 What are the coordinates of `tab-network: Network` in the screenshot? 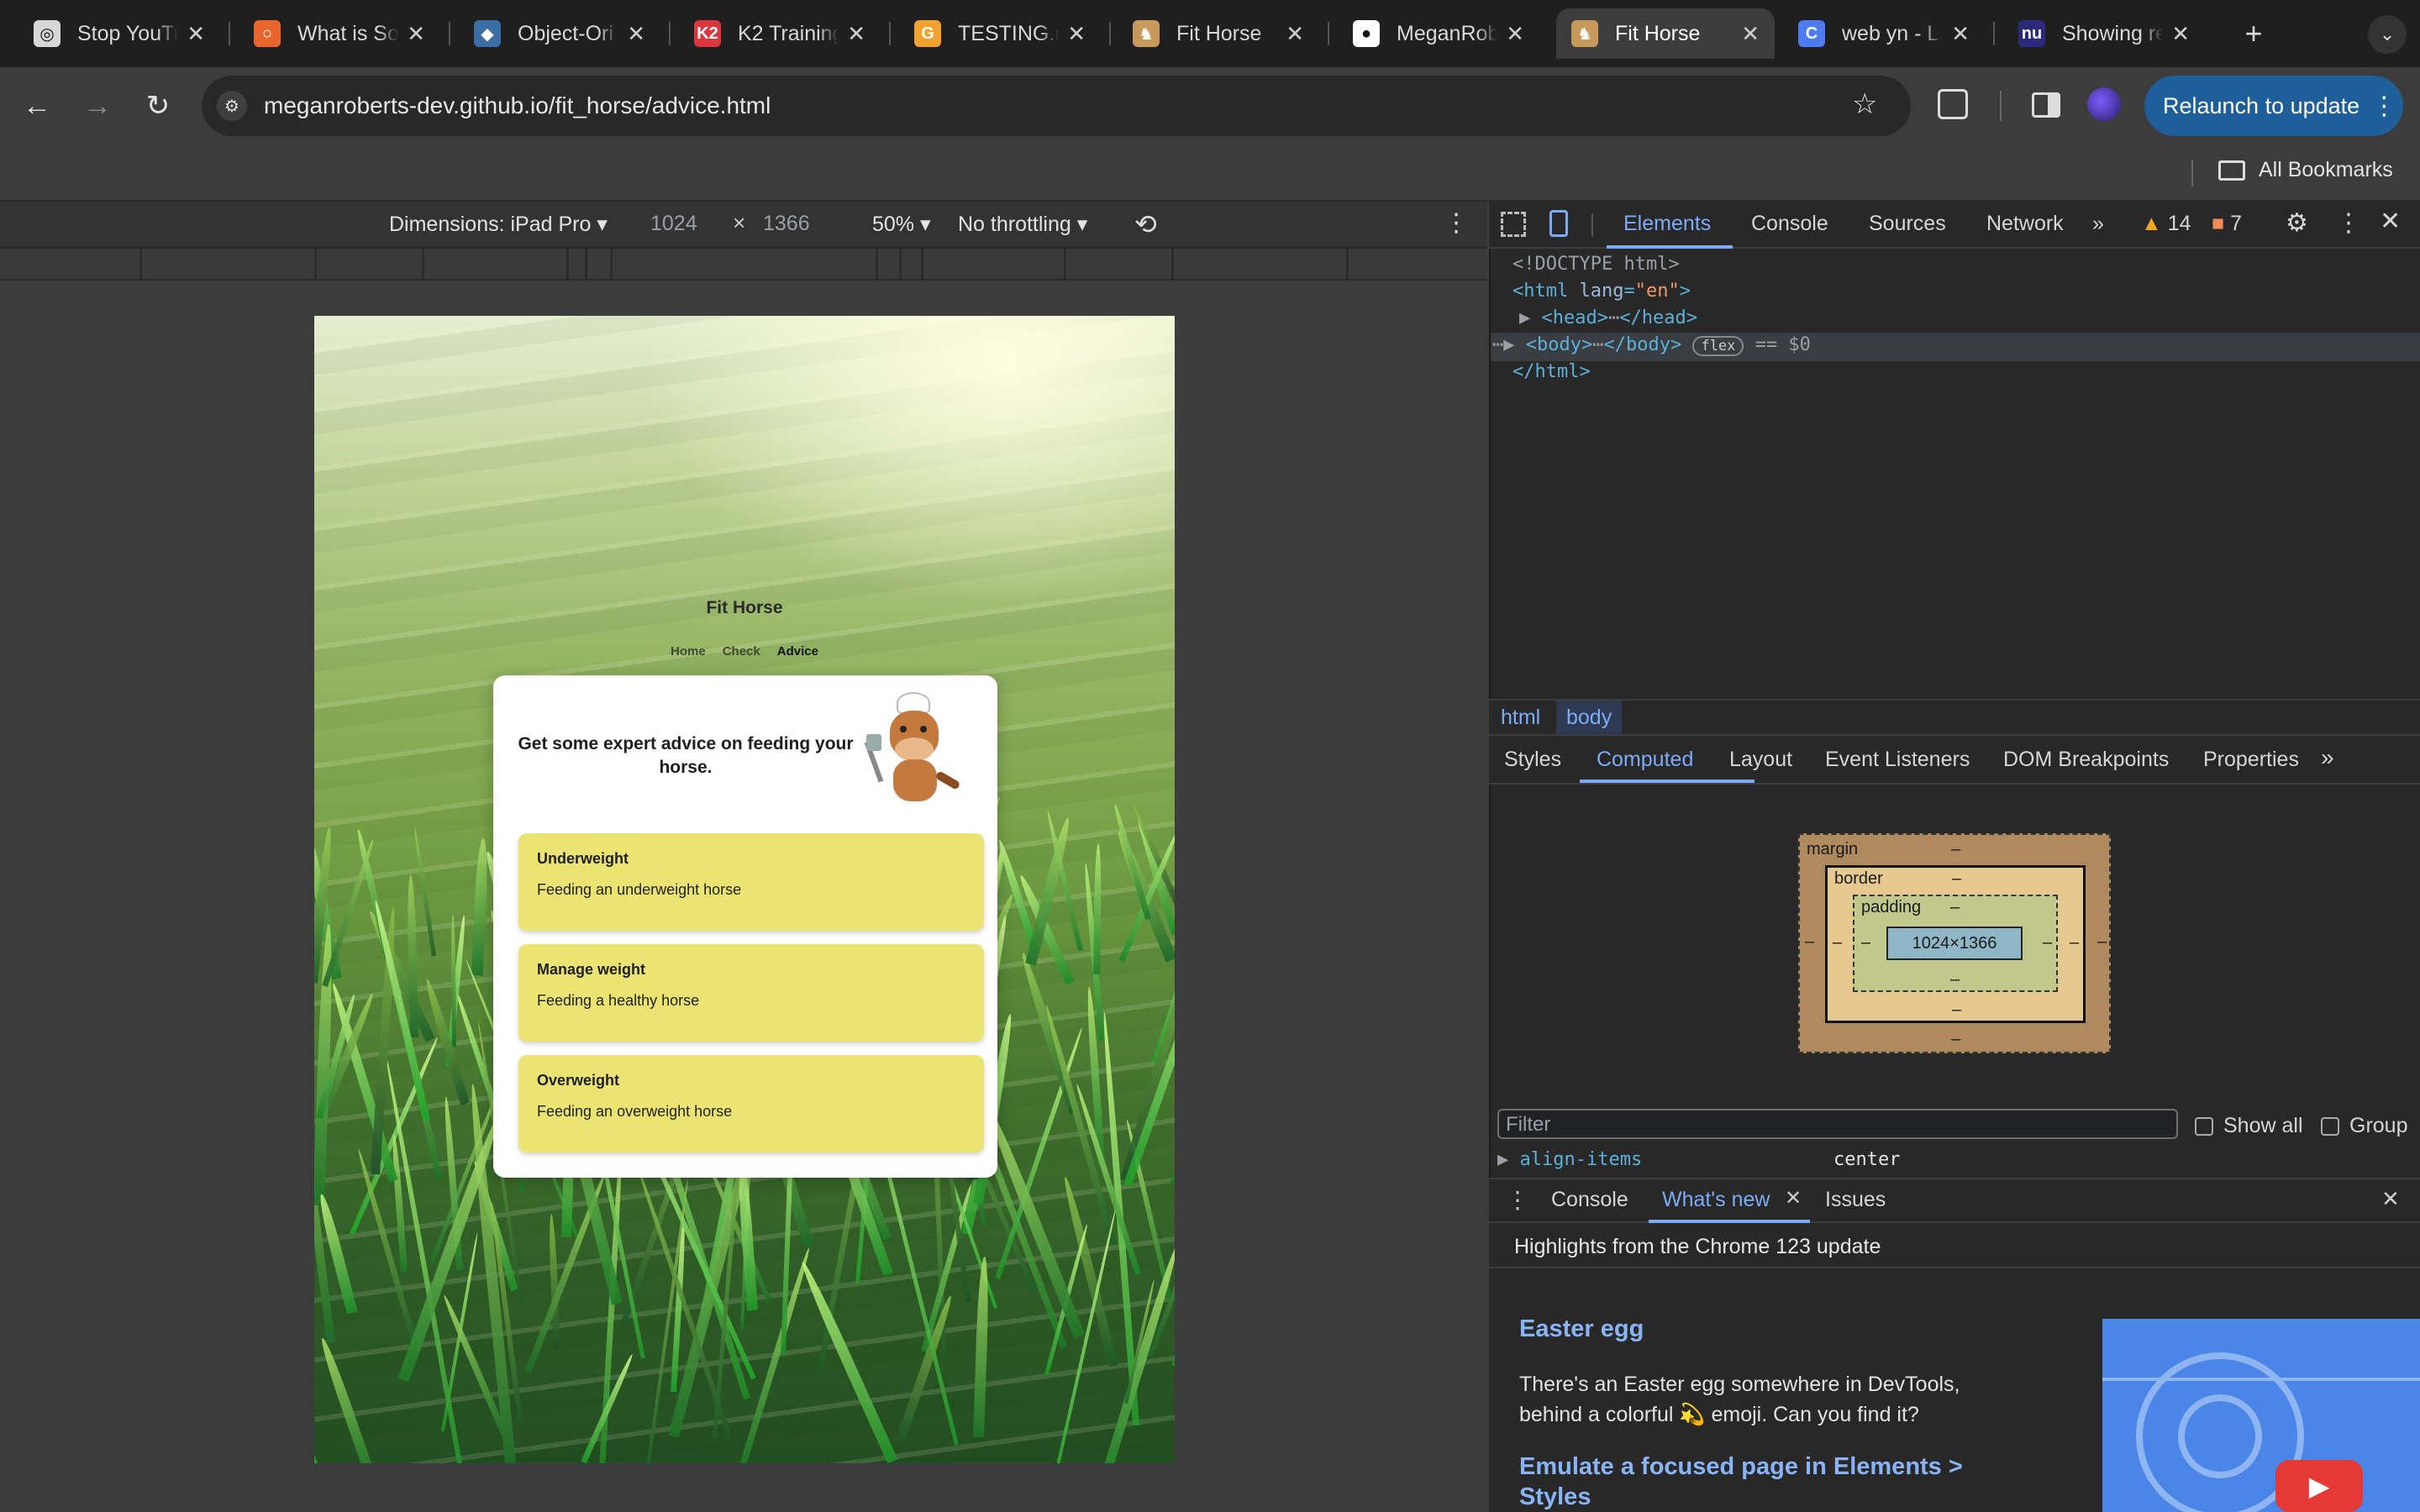 It's located at (2025, 224).